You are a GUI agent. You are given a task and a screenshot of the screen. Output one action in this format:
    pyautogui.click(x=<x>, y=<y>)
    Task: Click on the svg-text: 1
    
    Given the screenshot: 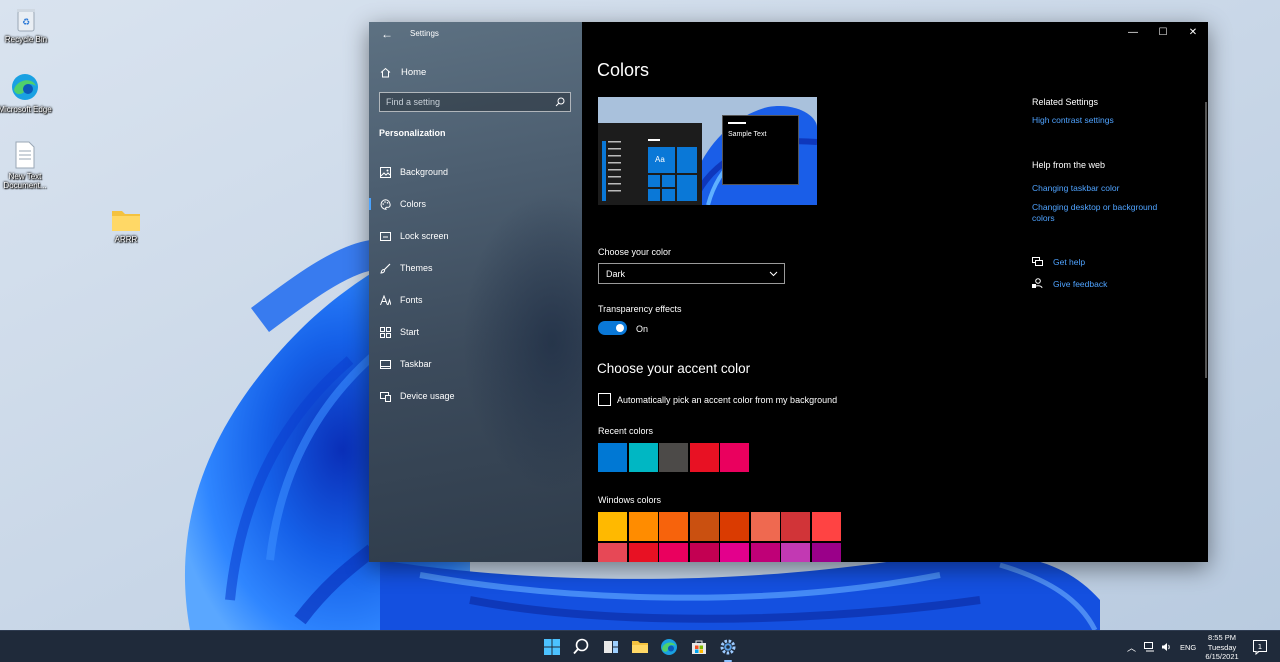 What is the action you would take?
    pyautogui.click(x=1260, y=647)
    